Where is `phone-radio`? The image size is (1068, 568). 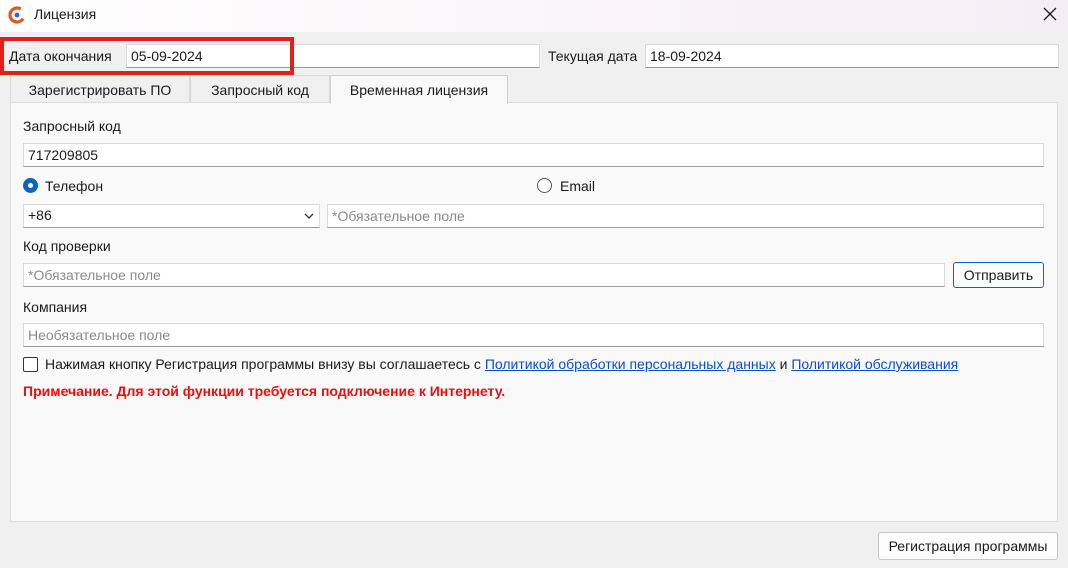
phone-radio is located at coordinates (30, 185).